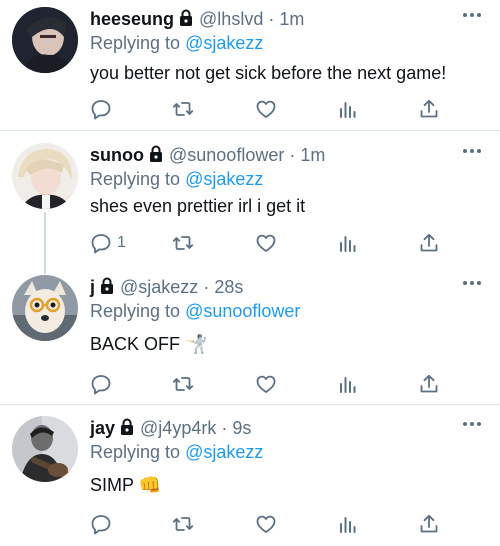 The width and height of the screenshot is (500, 546). Describe the element at coordinates (231, 19) in the screenshot. I see `handle: @lhslvd` at that location.